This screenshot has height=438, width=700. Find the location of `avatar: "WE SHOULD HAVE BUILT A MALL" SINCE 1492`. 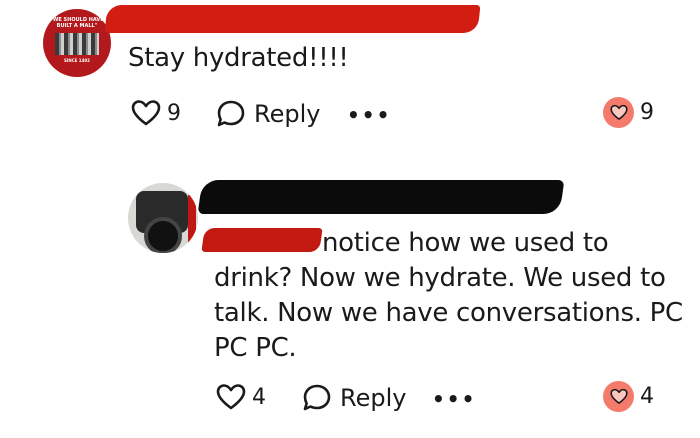

avatar: "WE SHOULD HAVE BUILT A MALL" SINCE 1492 is located at coordinates (77, 43).